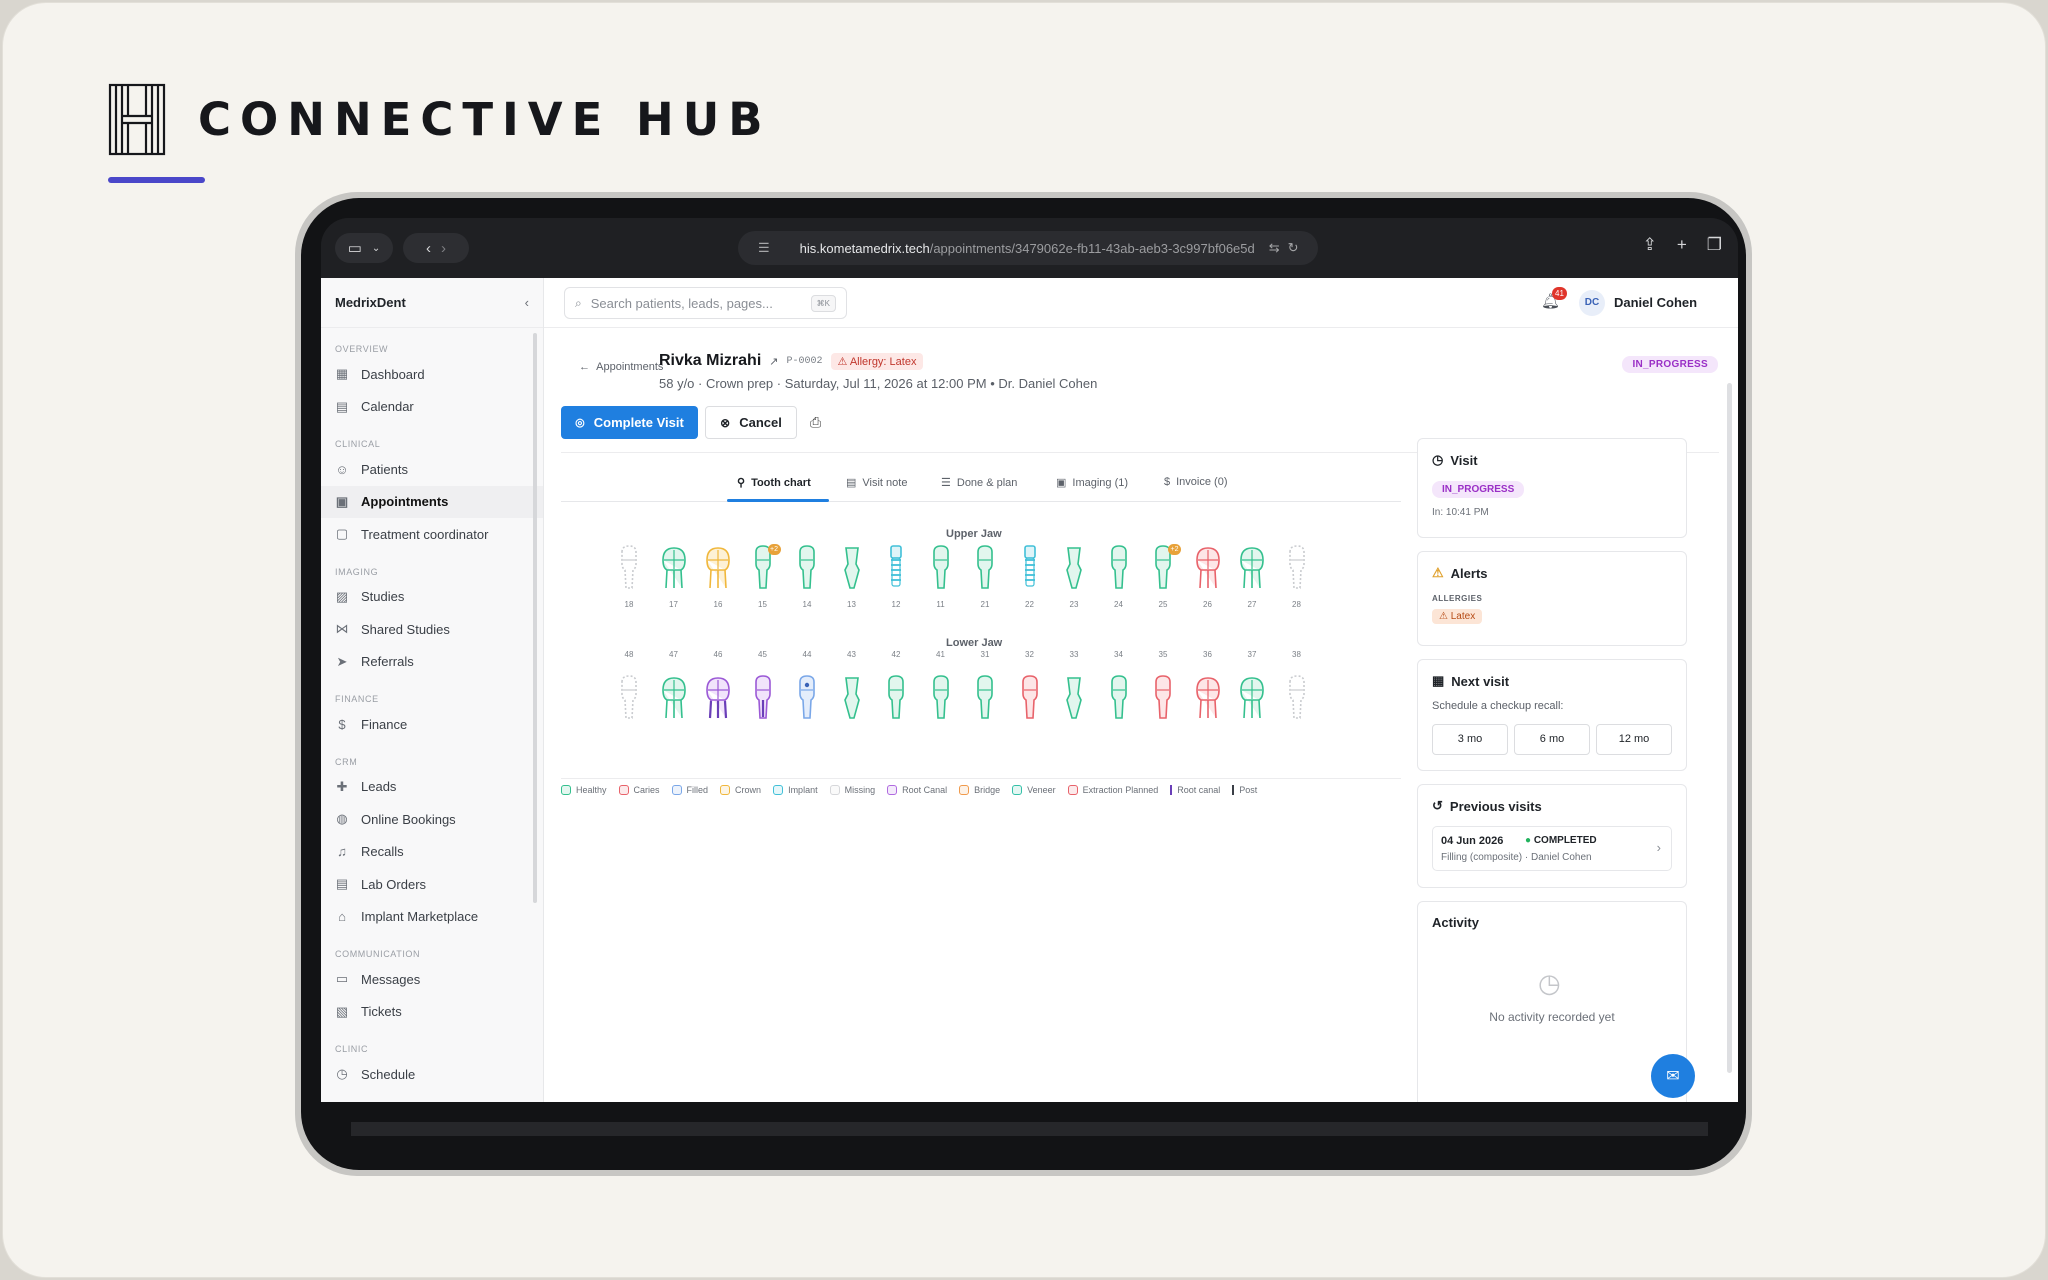 This screenshot has width=2048, height=1280. Describe the element at coordinates (535, 618) in the screenshot. I see `sidebar-scrollbar` at that location.